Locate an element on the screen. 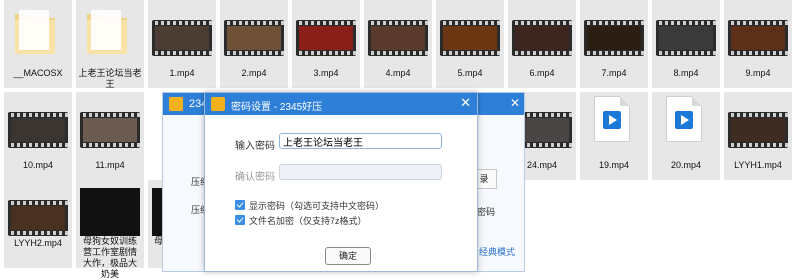 This screenshot has width=800, height=280. classic-mode-link: 经典模式 is located at coordinates (497, 251).